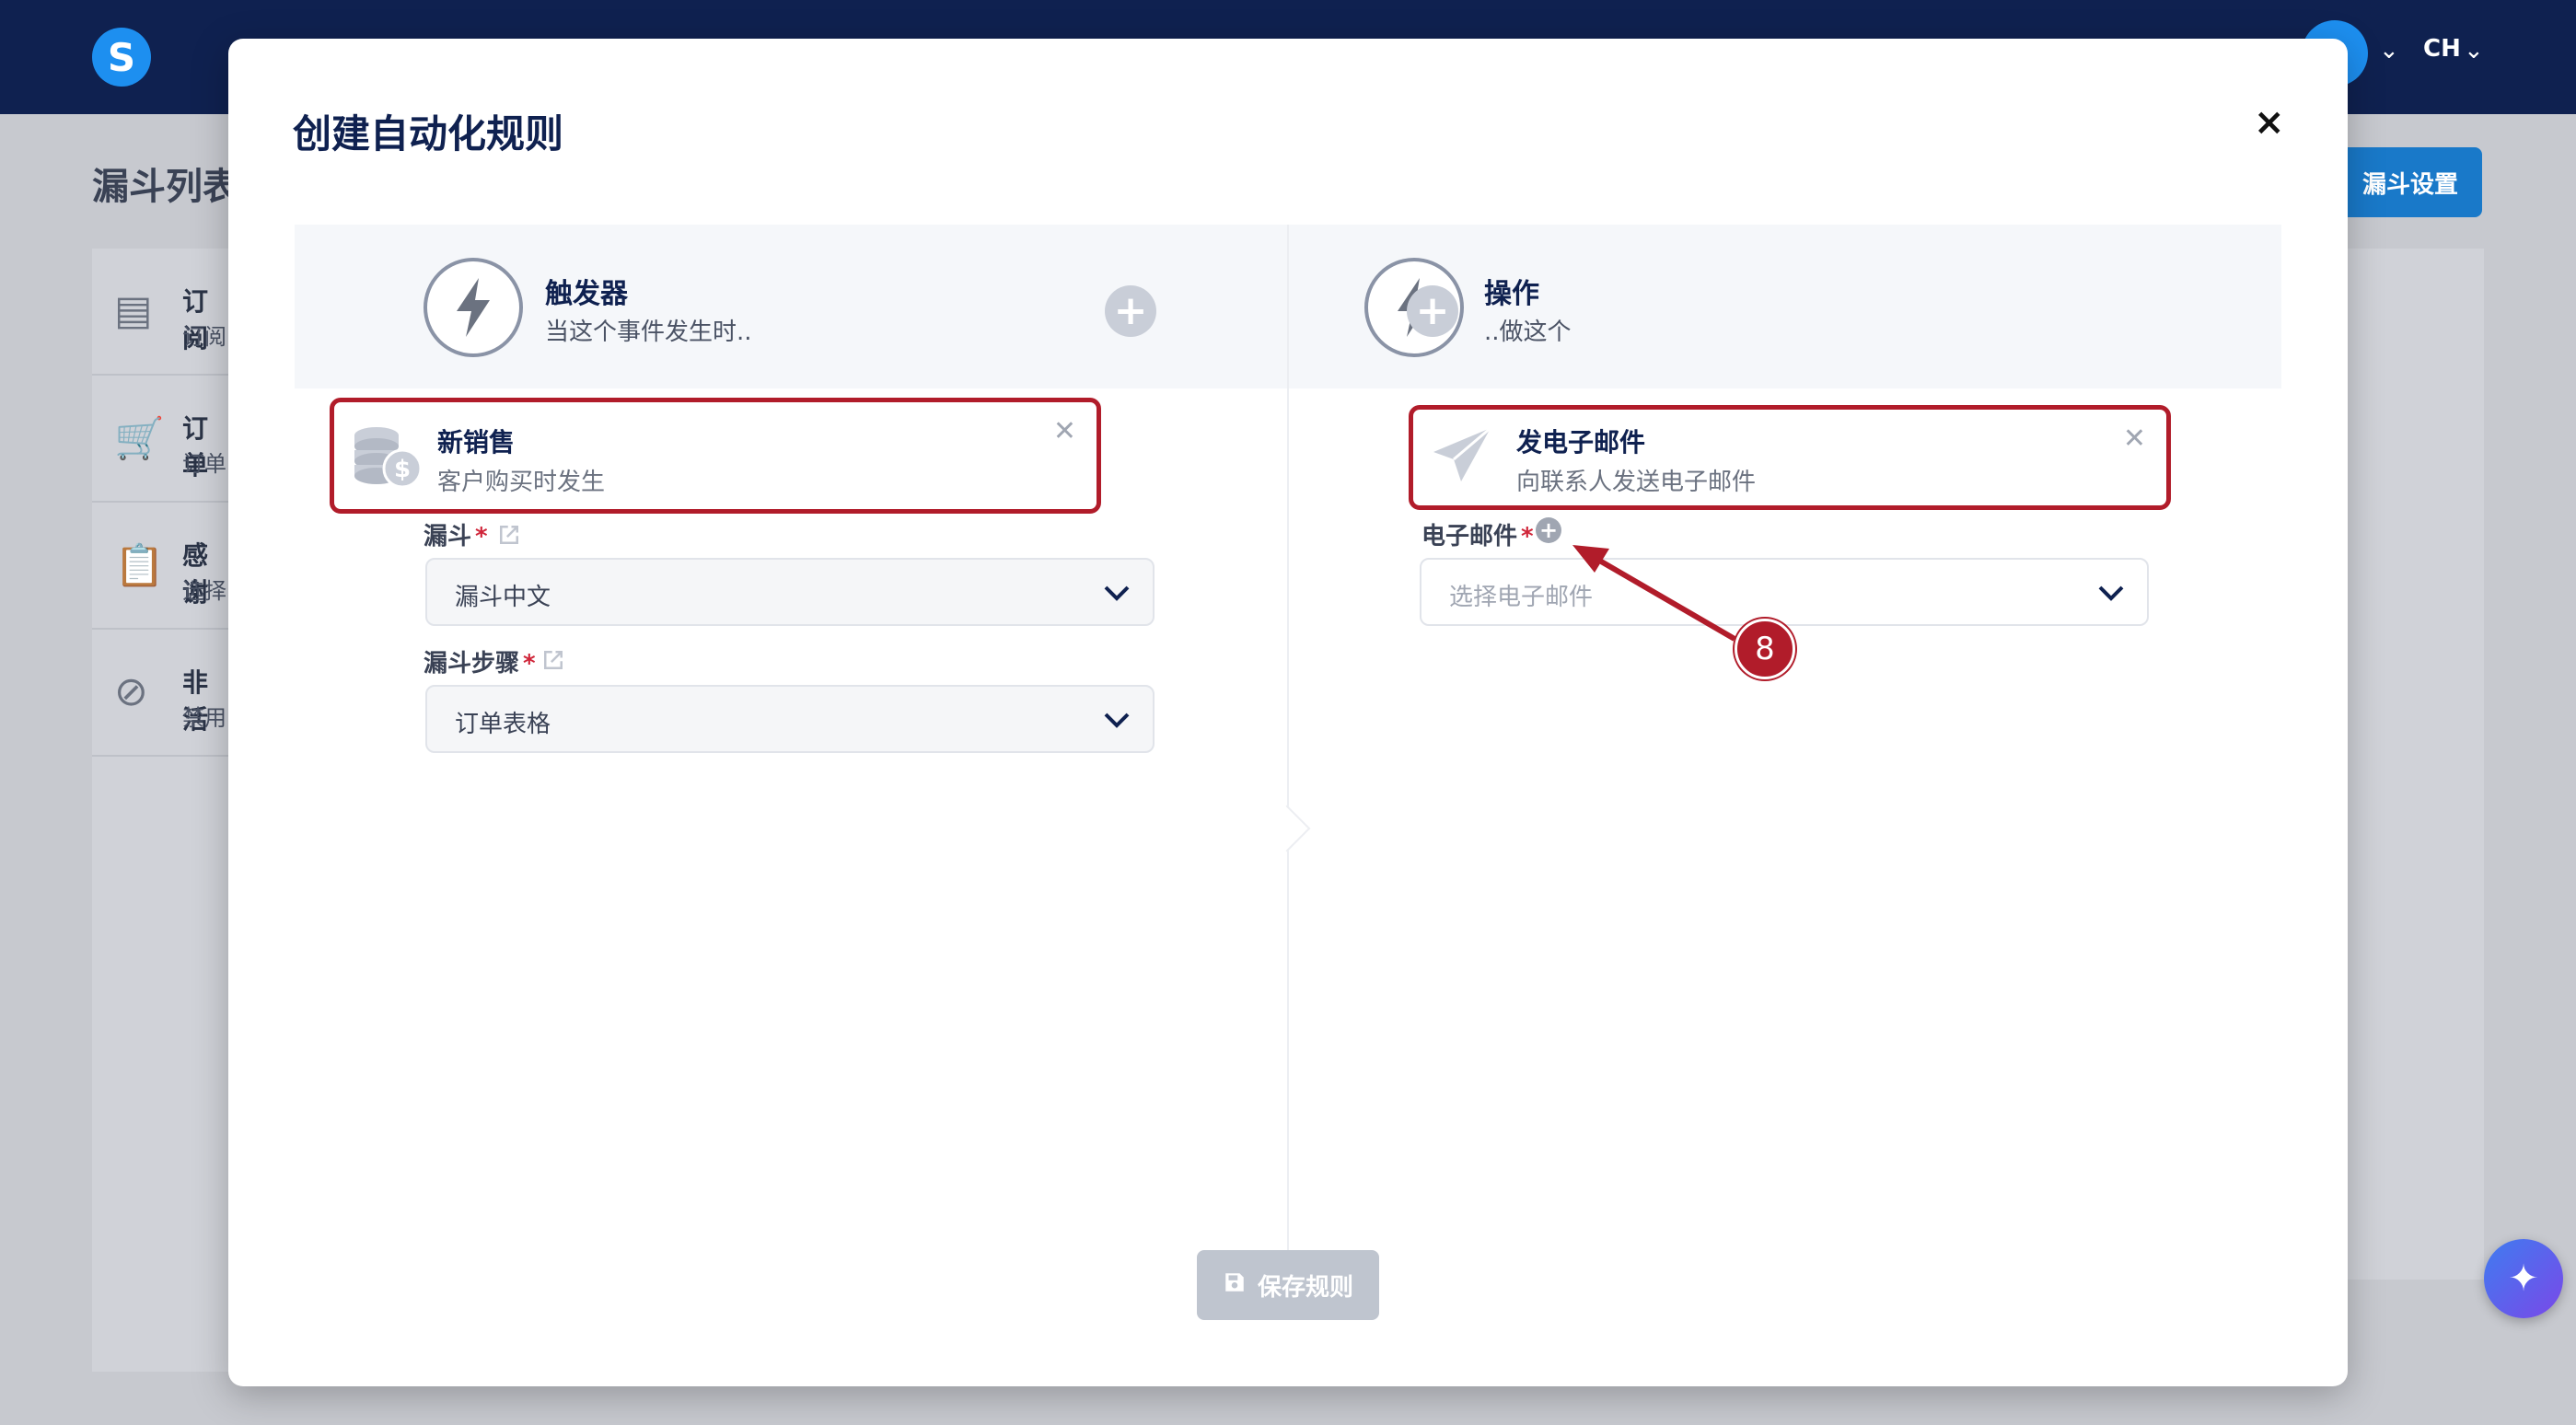  I want to click on list-item-subtitle: 禁用, so click(204, 718).